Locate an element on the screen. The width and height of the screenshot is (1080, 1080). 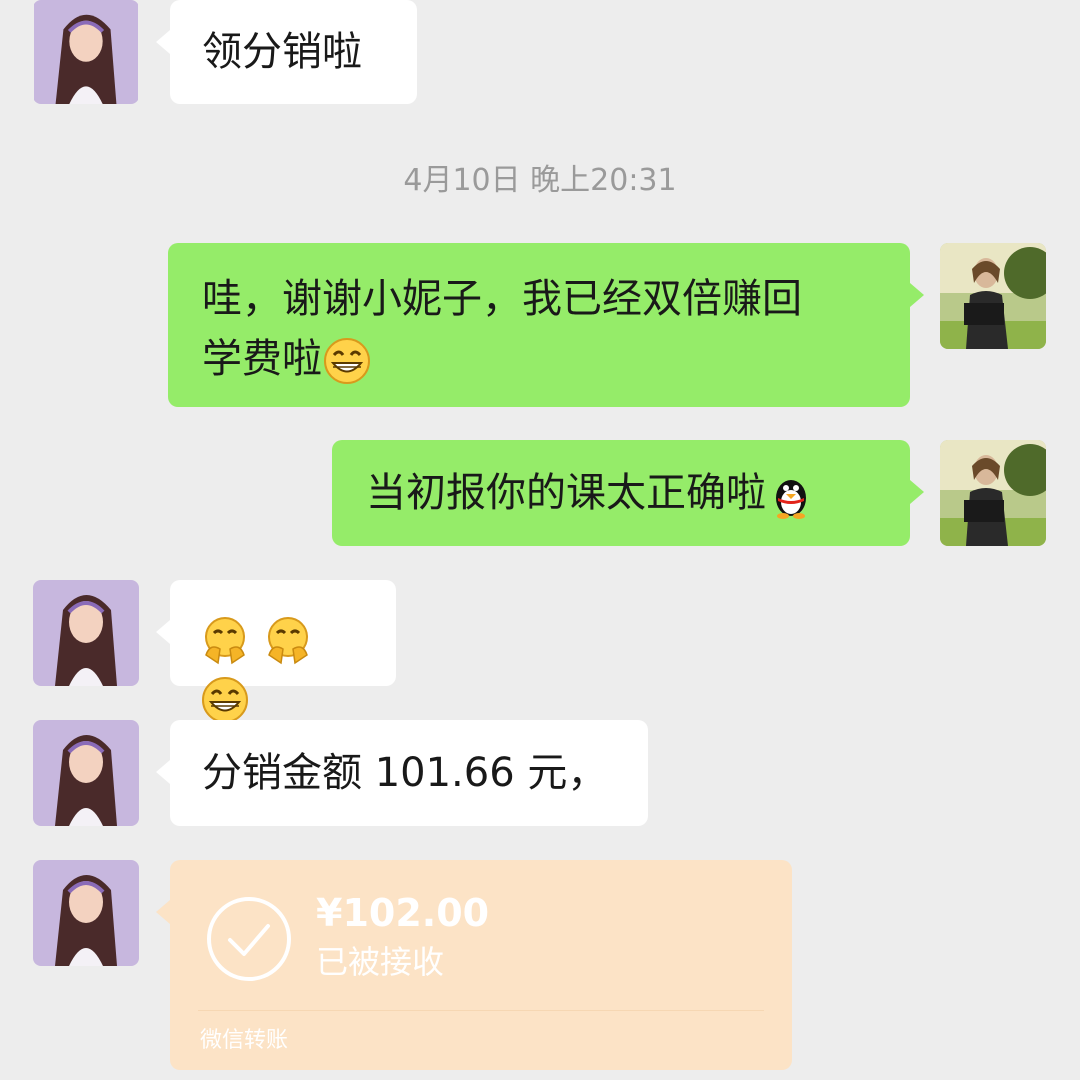
message-bubble: 分销金额 101.66 元， is located at coordinates (402, 773).